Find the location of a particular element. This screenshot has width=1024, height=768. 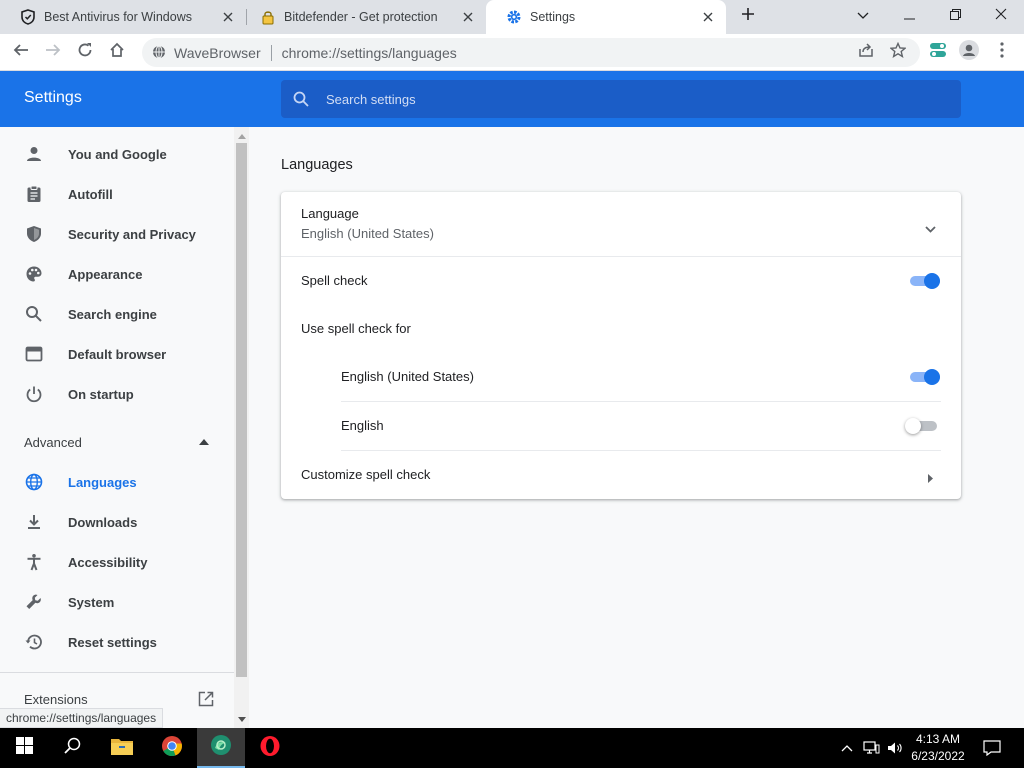

search-box is located at coordinates (621, 99).